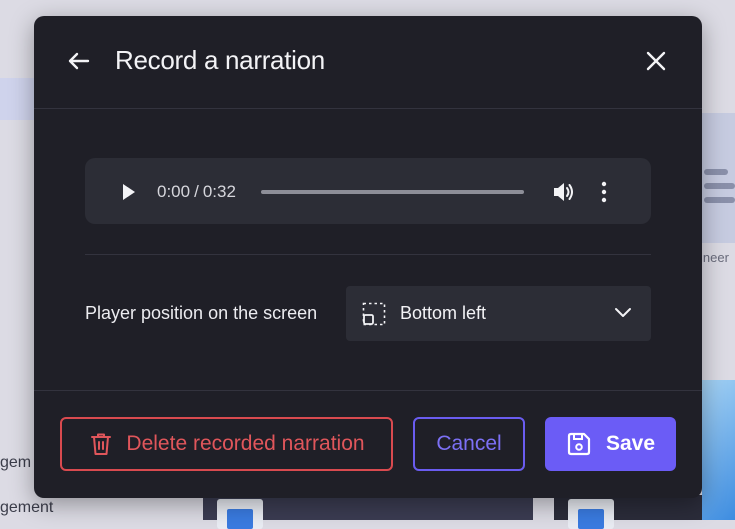  I want to click on play-icon, so click(129, 192).